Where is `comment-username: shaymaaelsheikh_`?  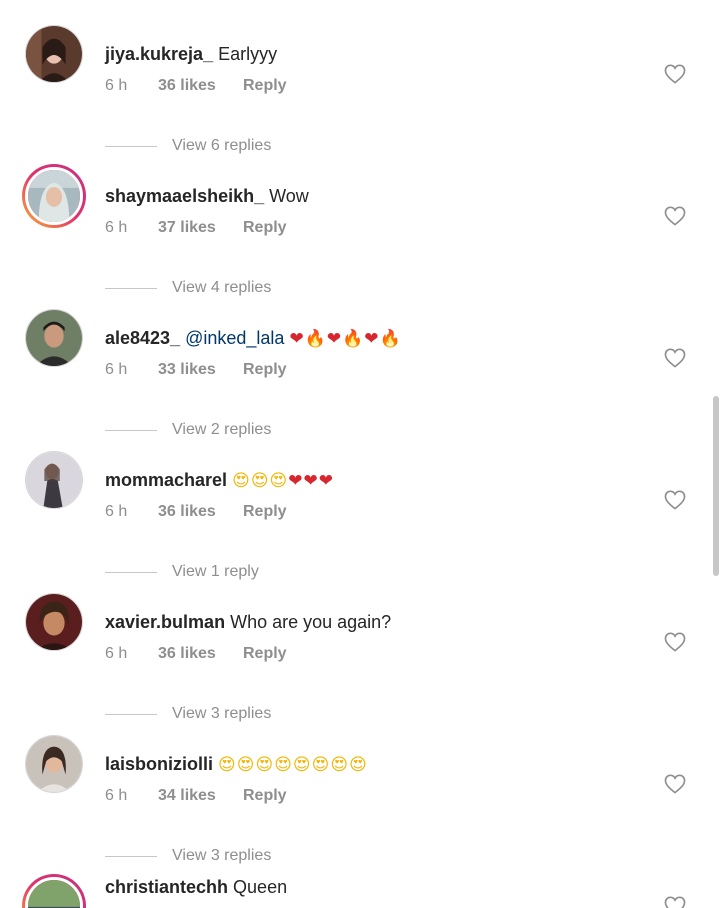
comment-username: shaymaaelsheikh_ is located at coordinates (184, 196).